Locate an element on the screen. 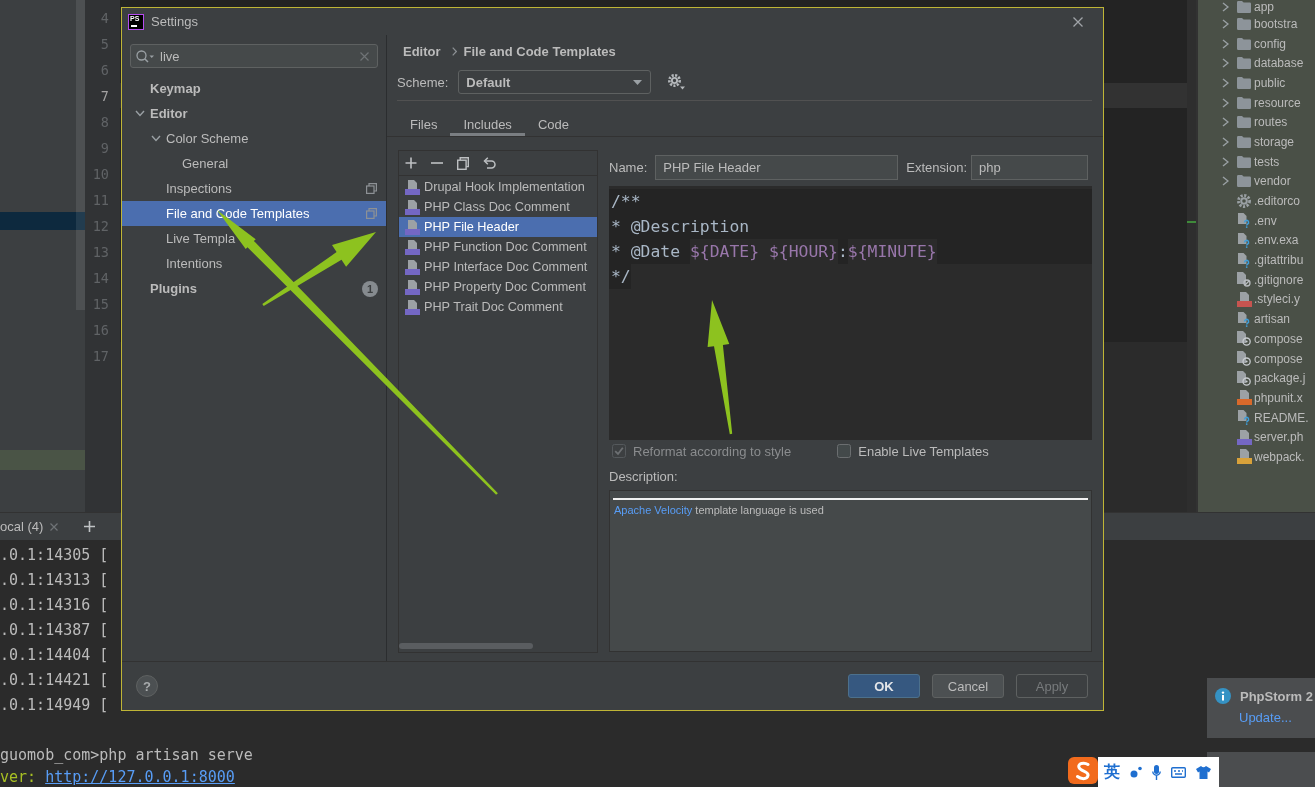 This screenshot has height=787, width=1315. name-field: PHP File Header is located at coordinates (777, 167).